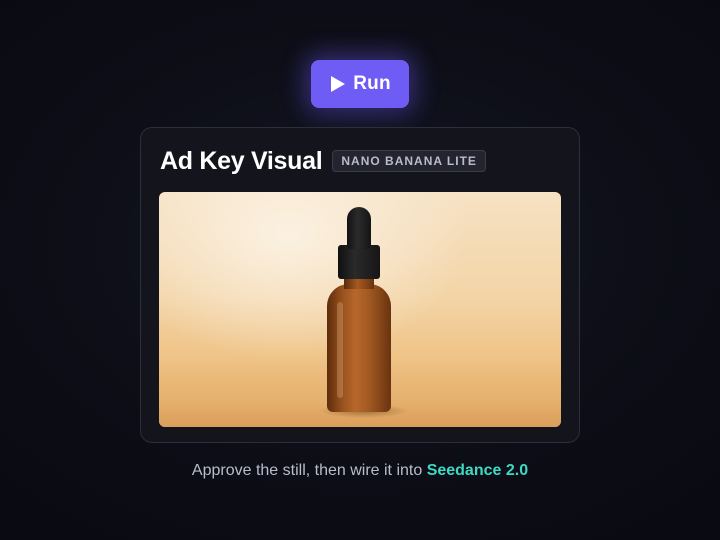 This screenshot has height=540, width=720. What do you see at coordinates (309, 470) in the screenshot?
I see `caption-text: Approve the still, then wire it into` at bounding box center [309, 470].